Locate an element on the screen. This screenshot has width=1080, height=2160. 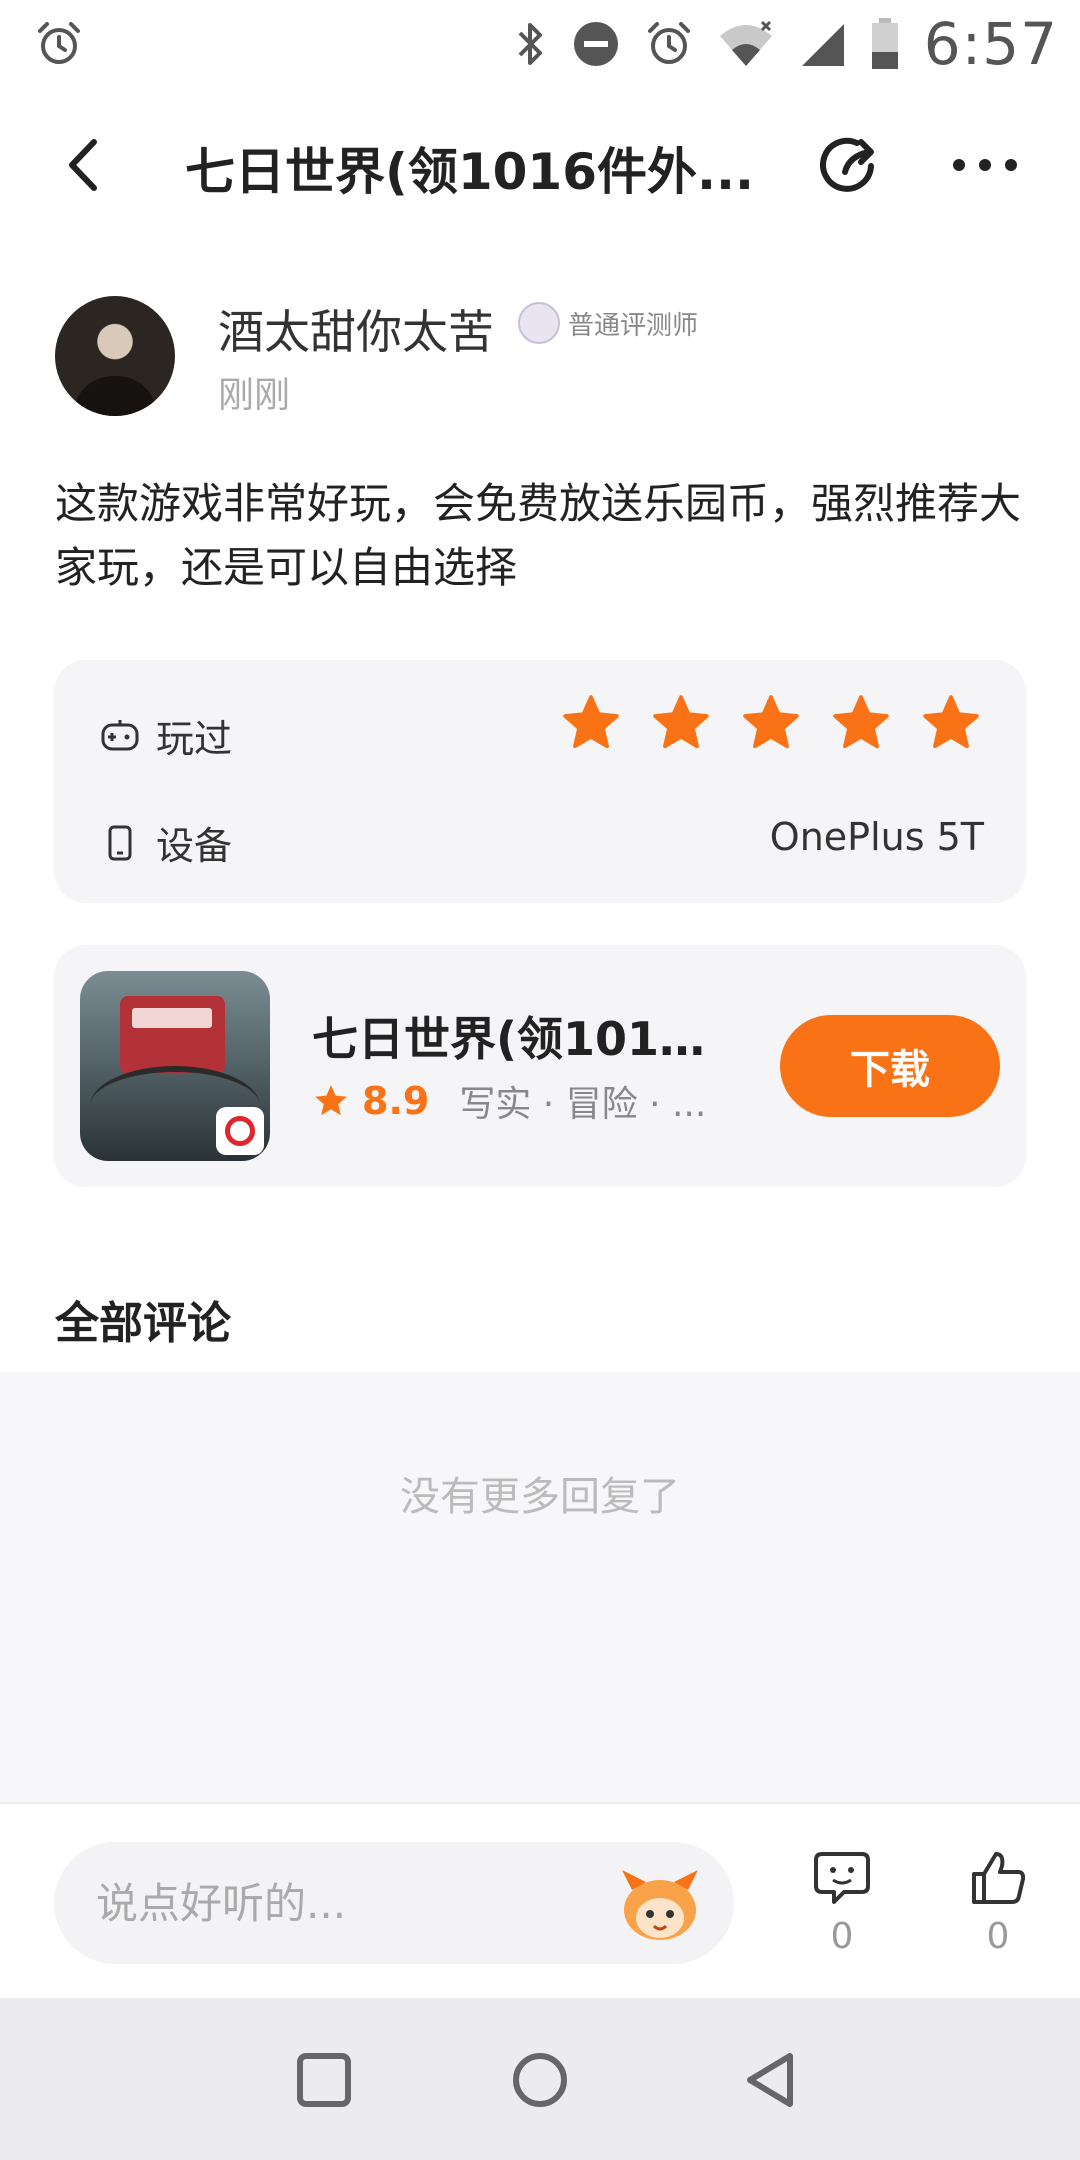
home-icon is located at coordinates (540, 2080).